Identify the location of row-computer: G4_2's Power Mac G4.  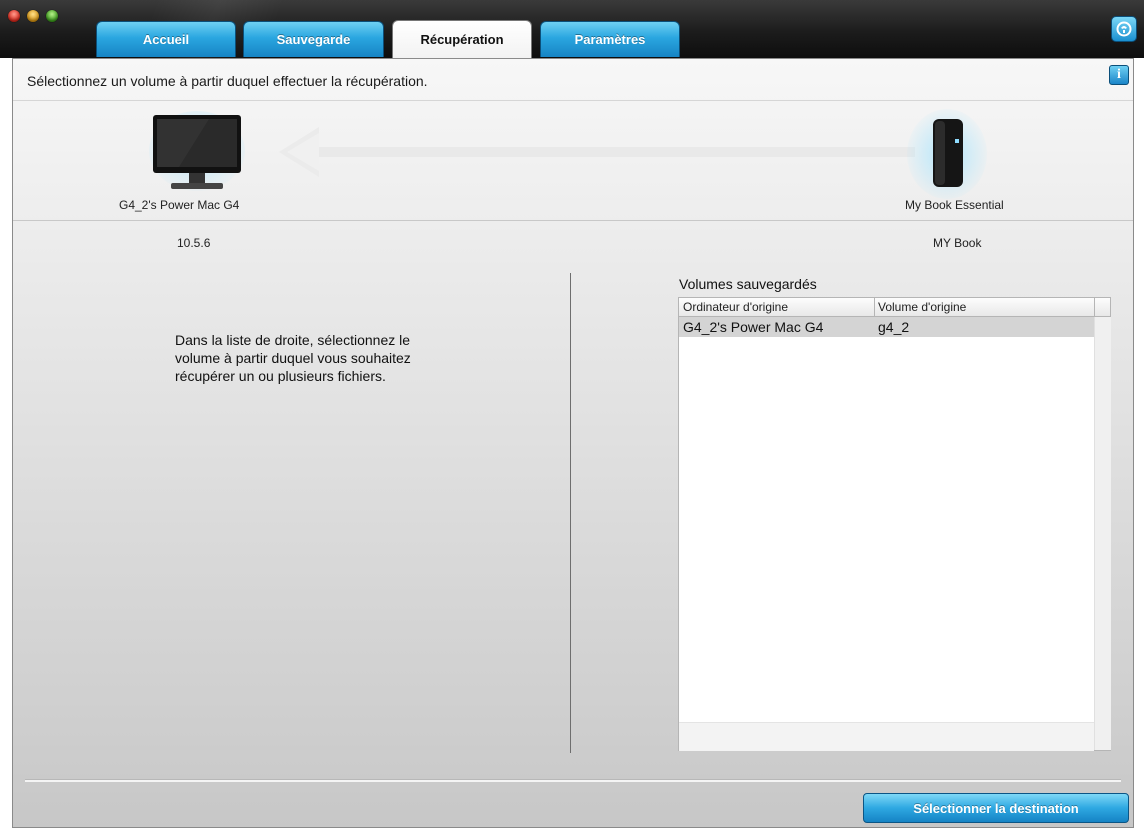
(753, 327).